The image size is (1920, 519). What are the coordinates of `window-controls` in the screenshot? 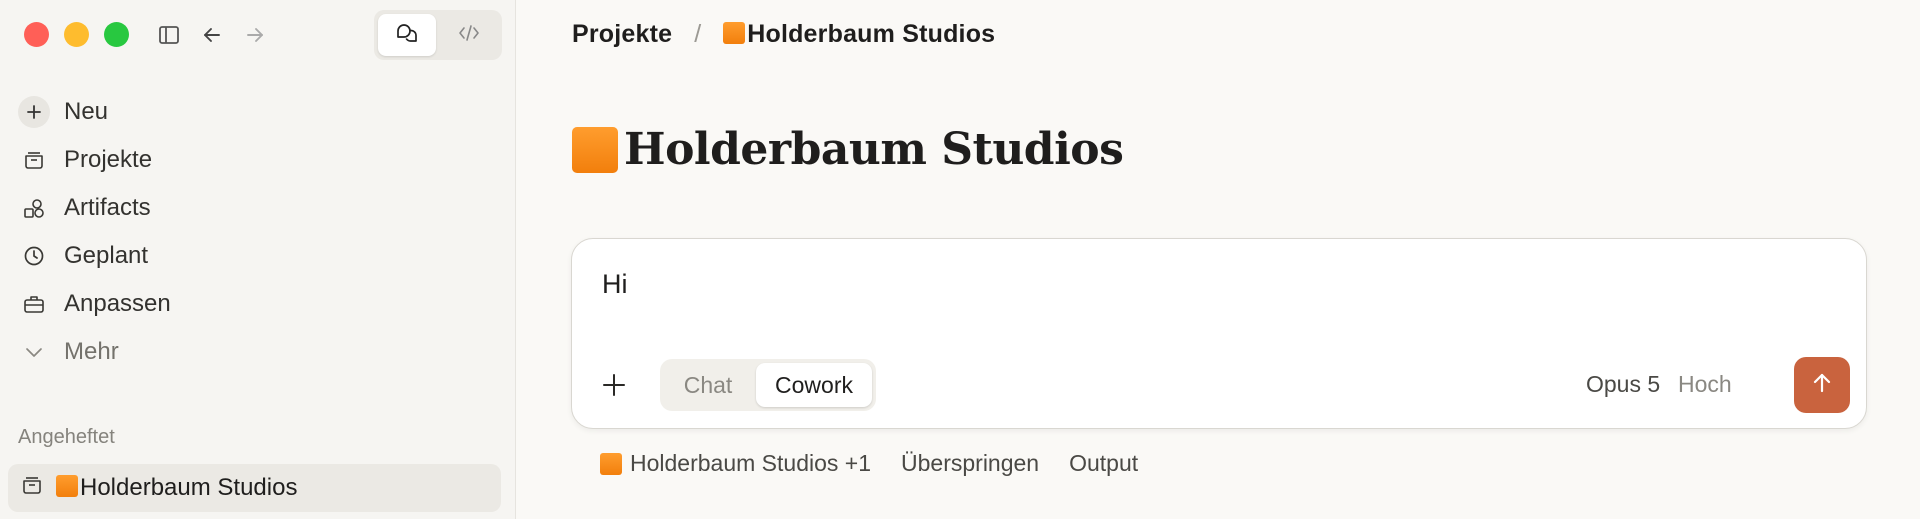 It's located at (76, 34).